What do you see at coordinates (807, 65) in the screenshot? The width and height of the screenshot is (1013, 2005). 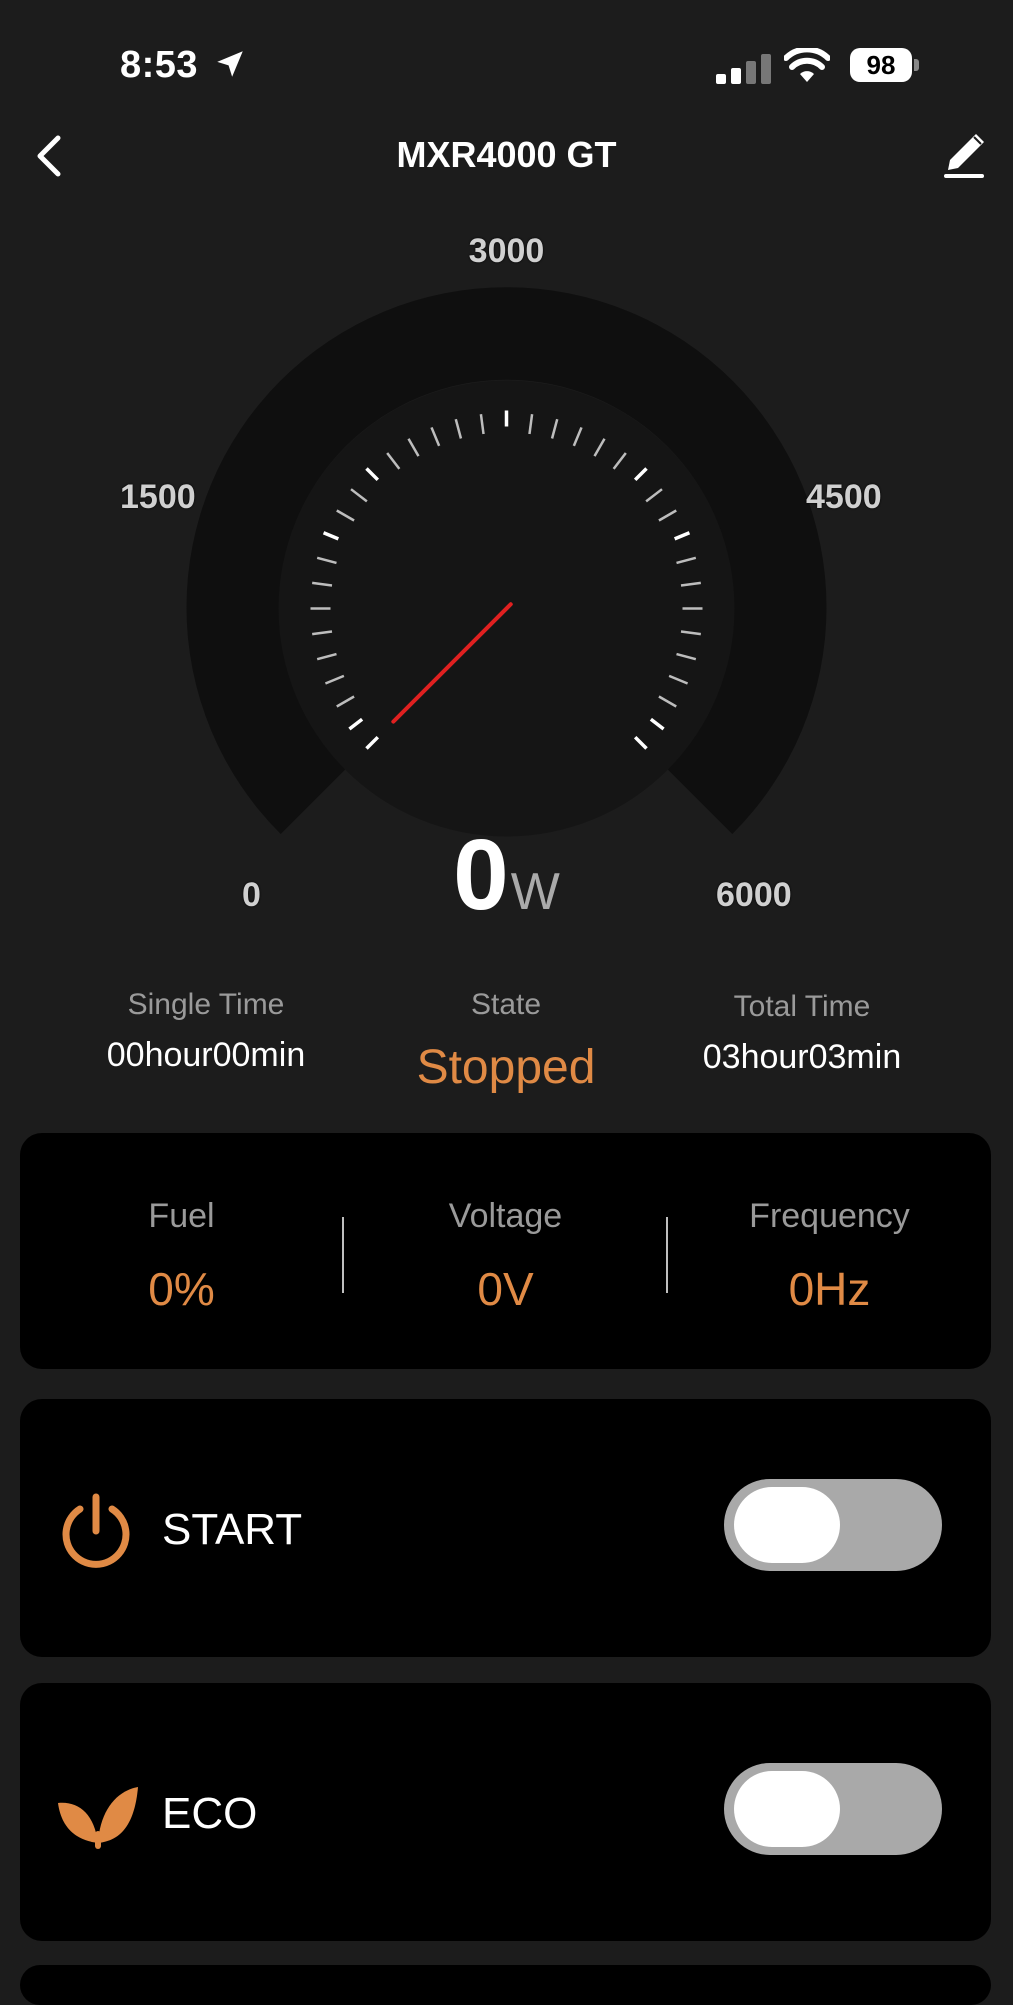 I see `wifi-icon` at bounding box center [807, 65].